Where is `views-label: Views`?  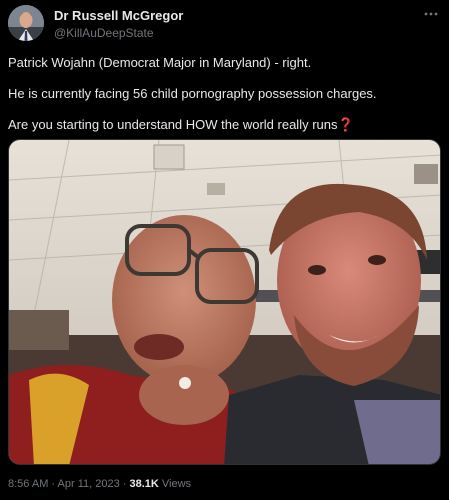
views-label: Views is located at coordinates (175, 484).